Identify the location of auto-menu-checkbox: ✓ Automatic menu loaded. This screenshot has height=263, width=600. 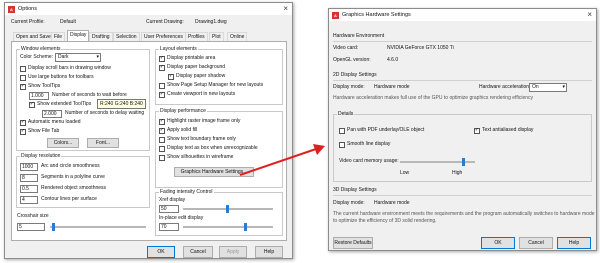
(50, 122).